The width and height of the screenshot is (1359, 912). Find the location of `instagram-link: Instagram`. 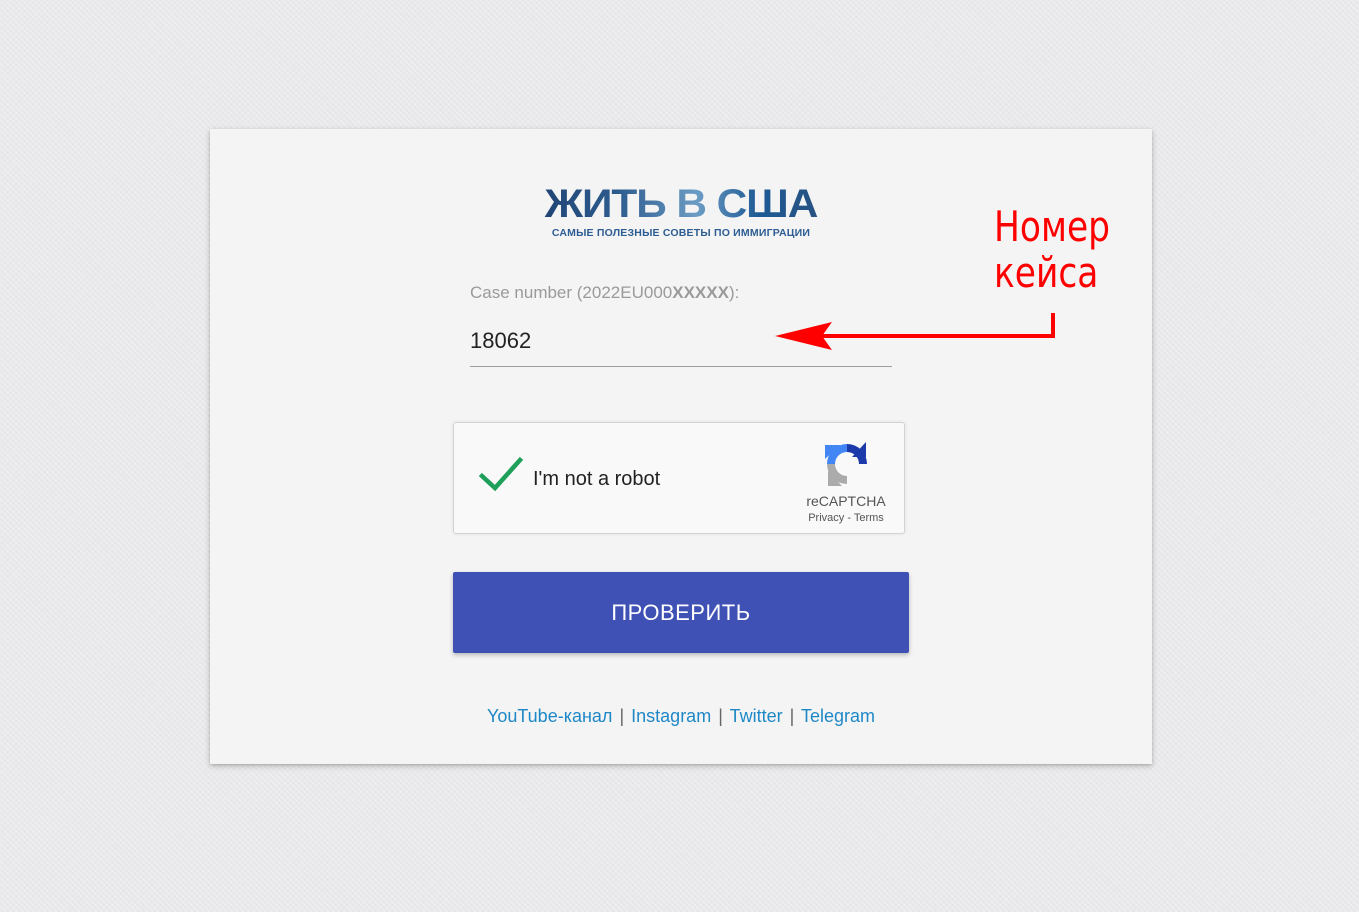

instagram-link: Instagram is located at coordinates (671, 716).